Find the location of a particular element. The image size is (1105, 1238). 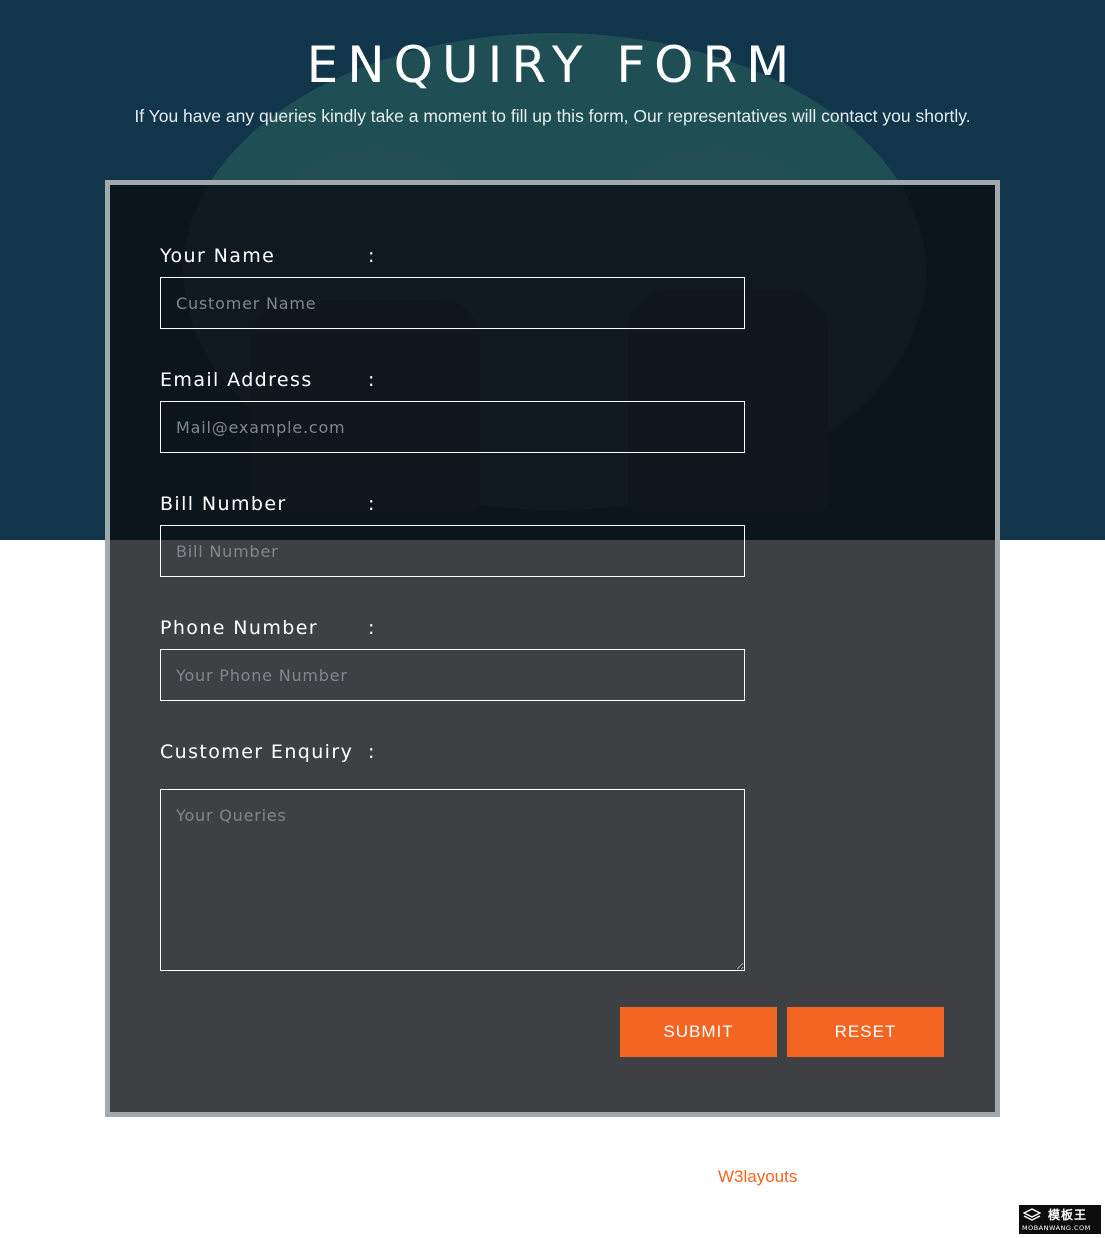

email-label-colon: : is located at coordinates (371, 380).